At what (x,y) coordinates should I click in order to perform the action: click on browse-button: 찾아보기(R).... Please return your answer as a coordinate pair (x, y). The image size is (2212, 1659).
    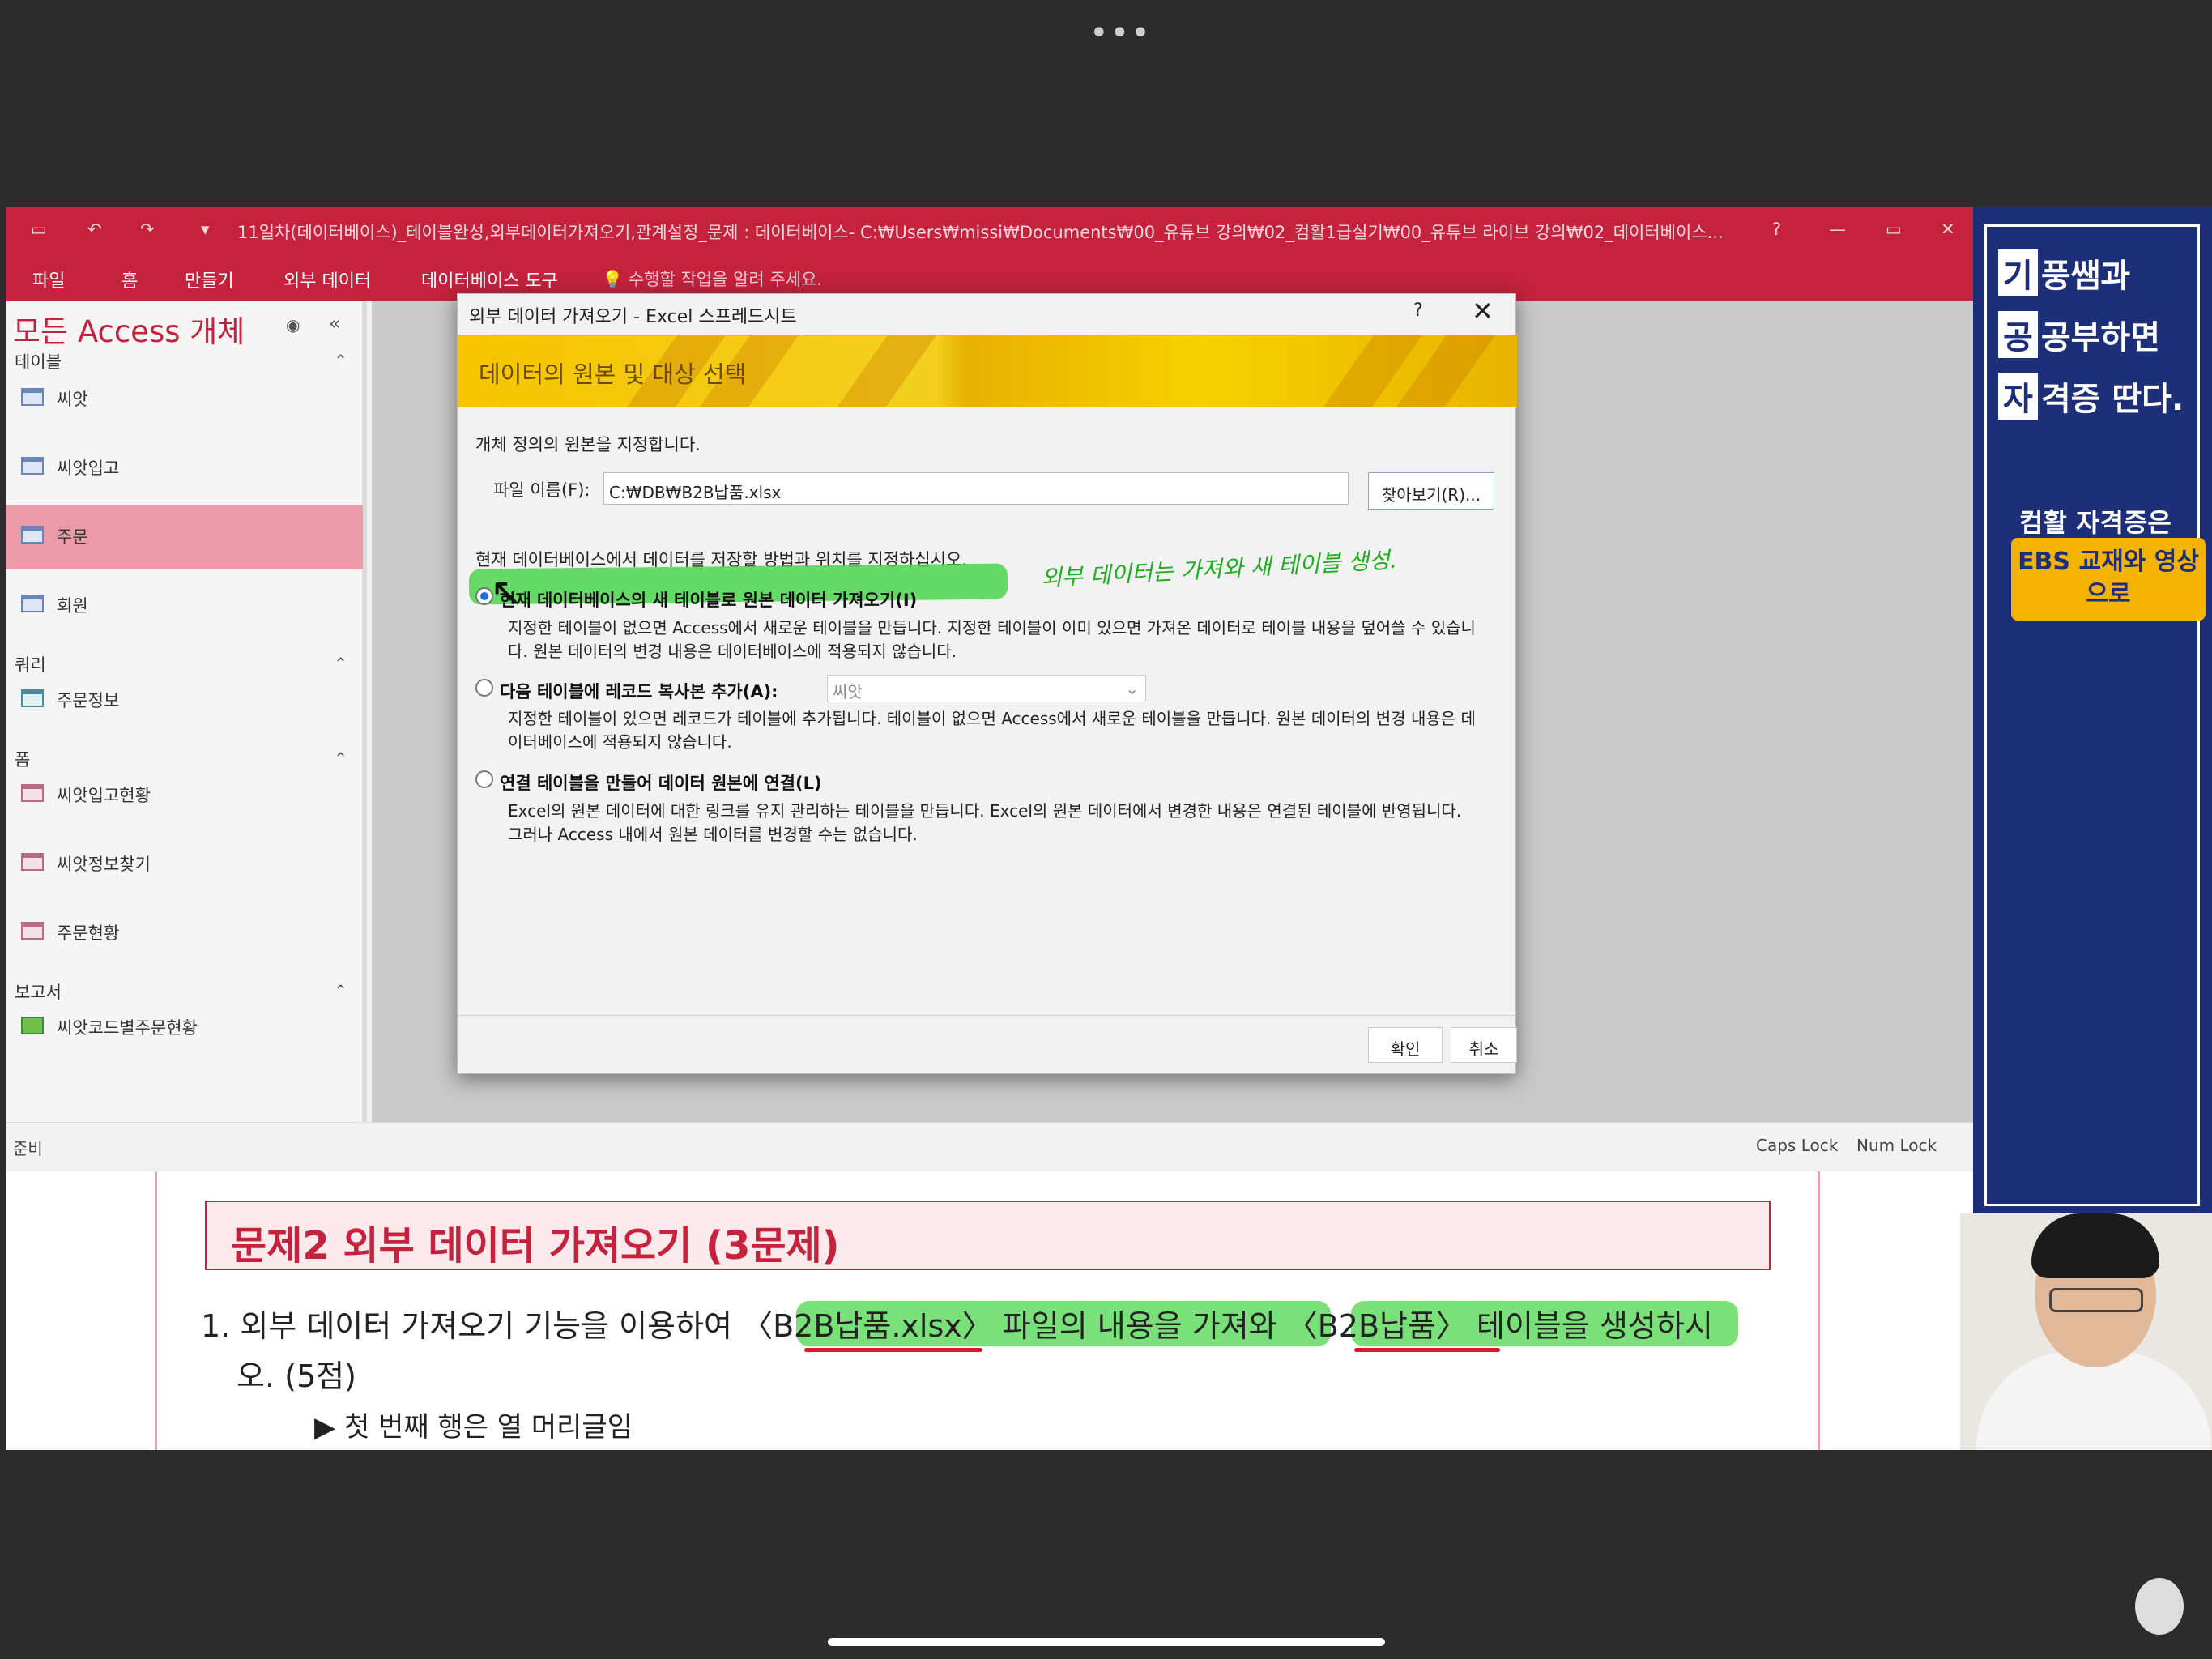
    Looking at the image, I should click on (1431, 491).